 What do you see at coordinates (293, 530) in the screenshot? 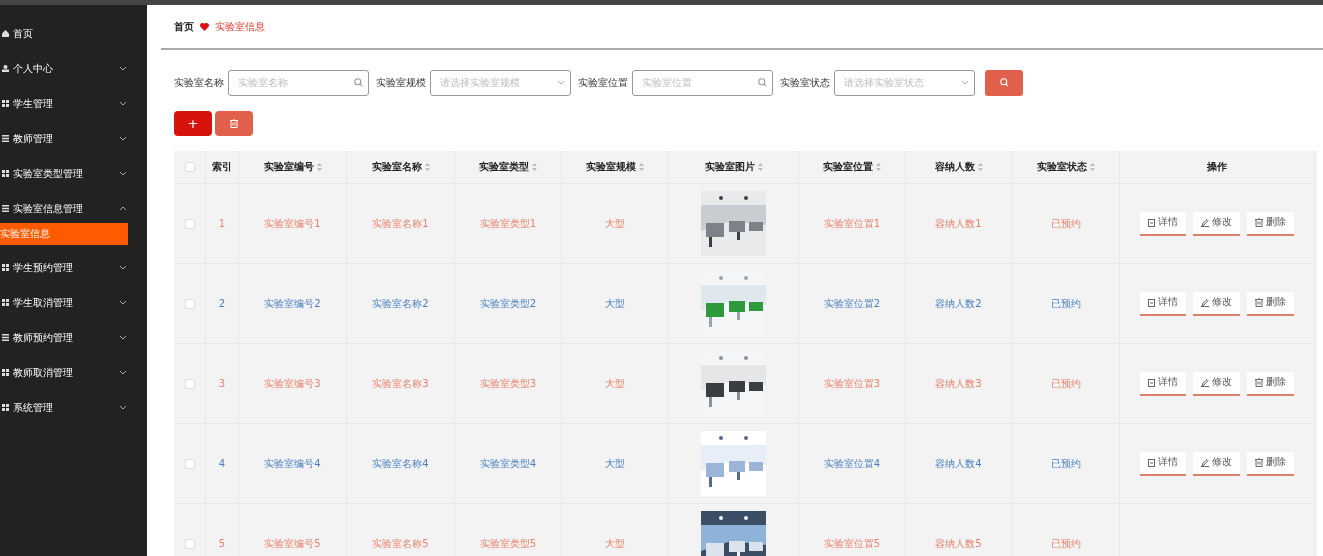
I see `table-cell: 实验室编号5` at bounding box center [293, 530].